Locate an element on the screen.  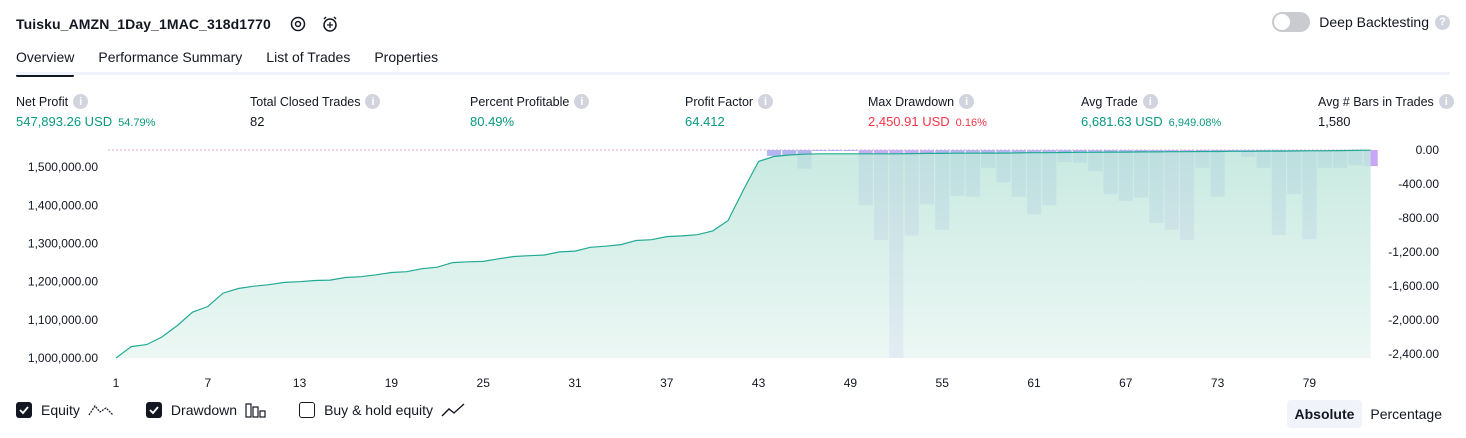
metric-avg-bars: Avg # Bars in Trades i 1,580 is located at coordinates (1386, 111).